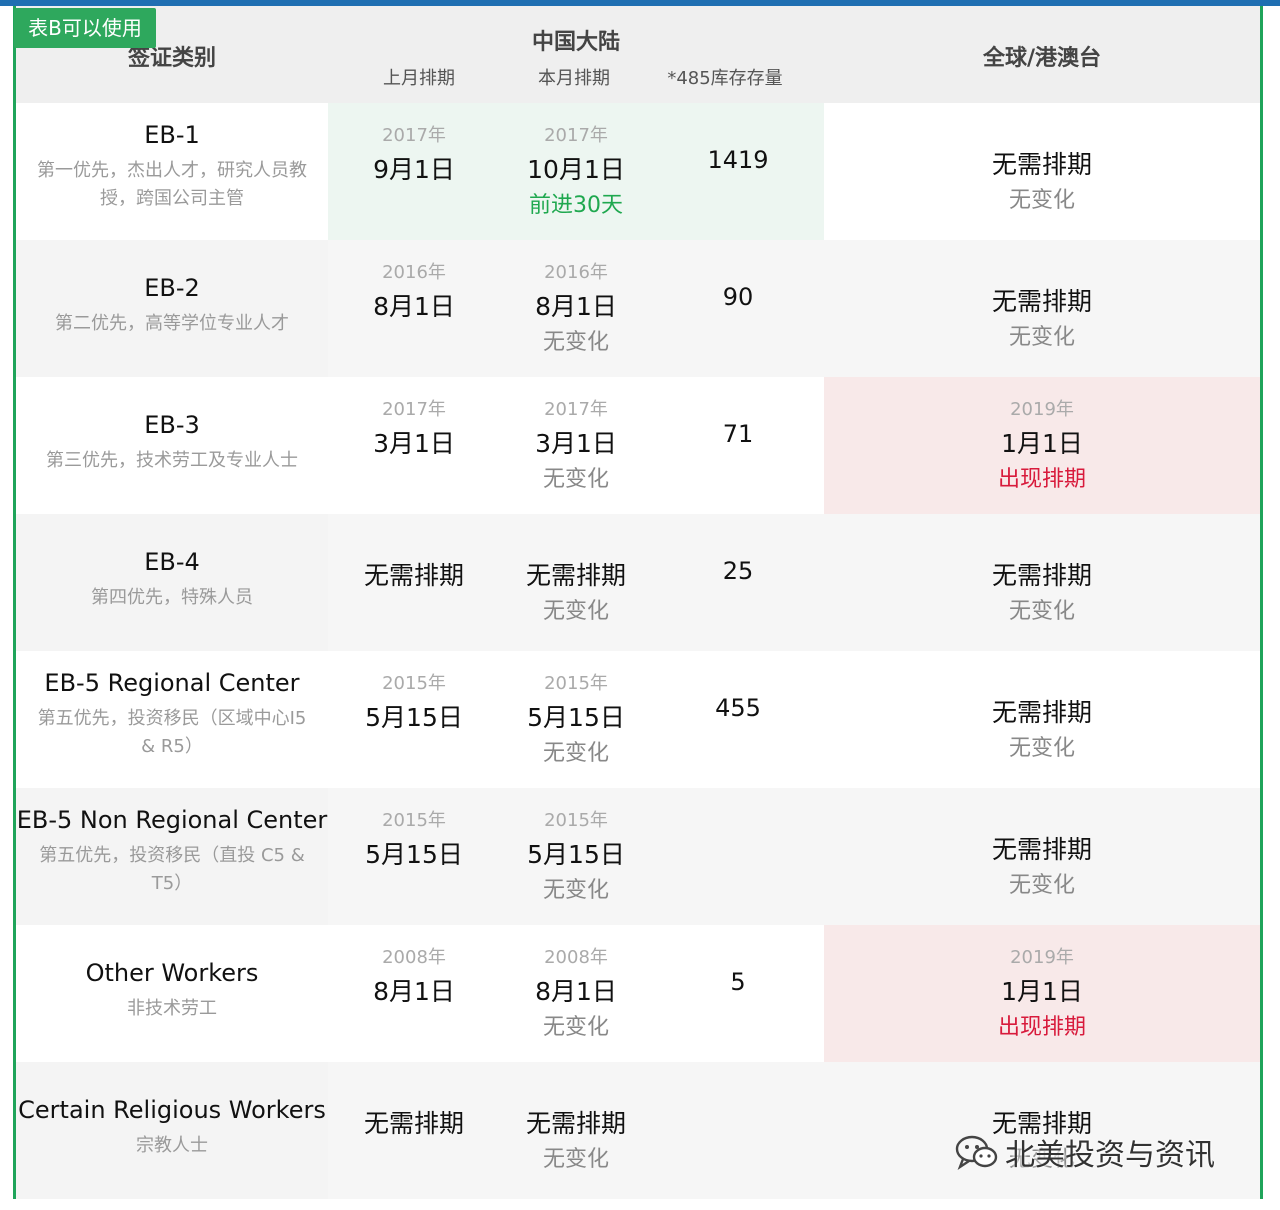  What do you see at coordinates (172, 1130) in the screenshot?
I see `category-cell: Certain Religious Workers 宗教人士` at bounding box center [172, 1130].